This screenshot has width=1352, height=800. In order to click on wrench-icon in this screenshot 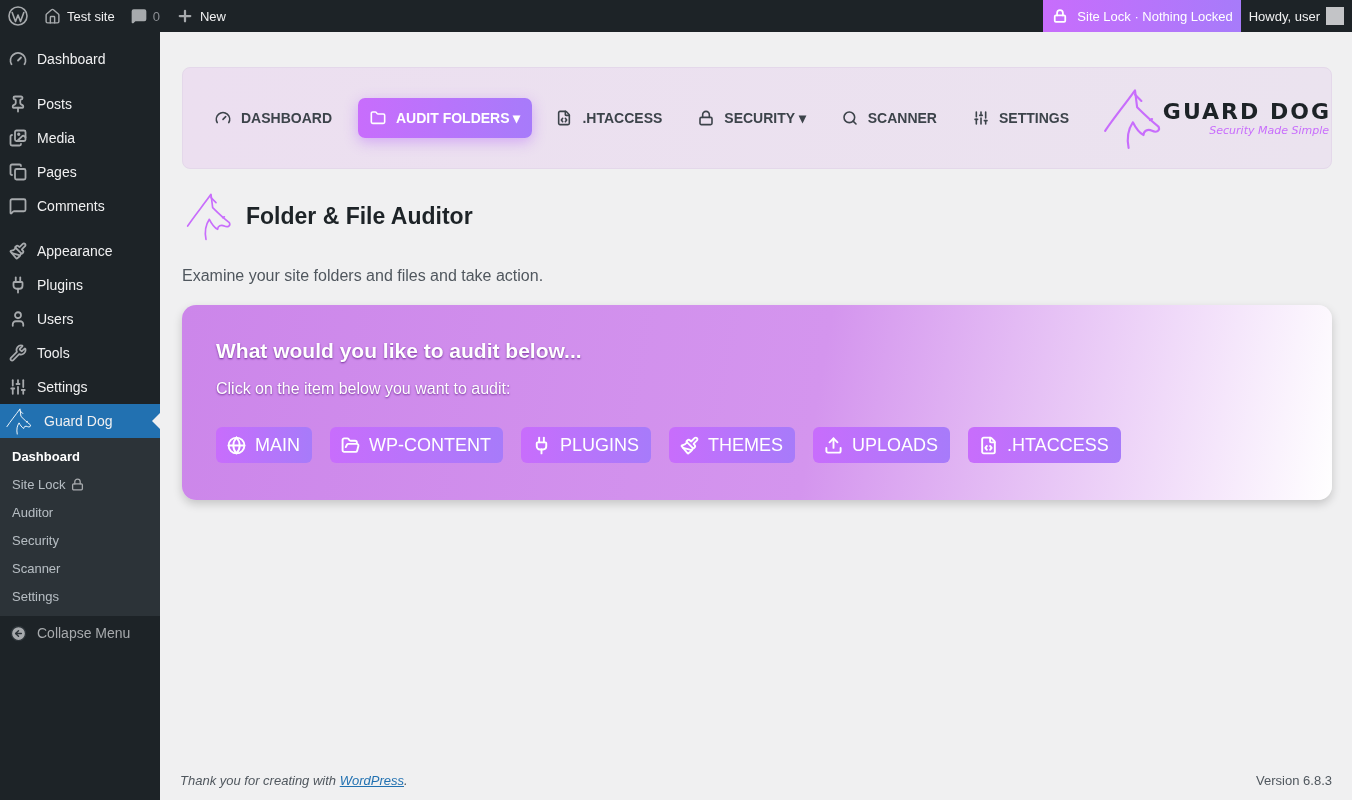, I will do `click(18, 353)`.